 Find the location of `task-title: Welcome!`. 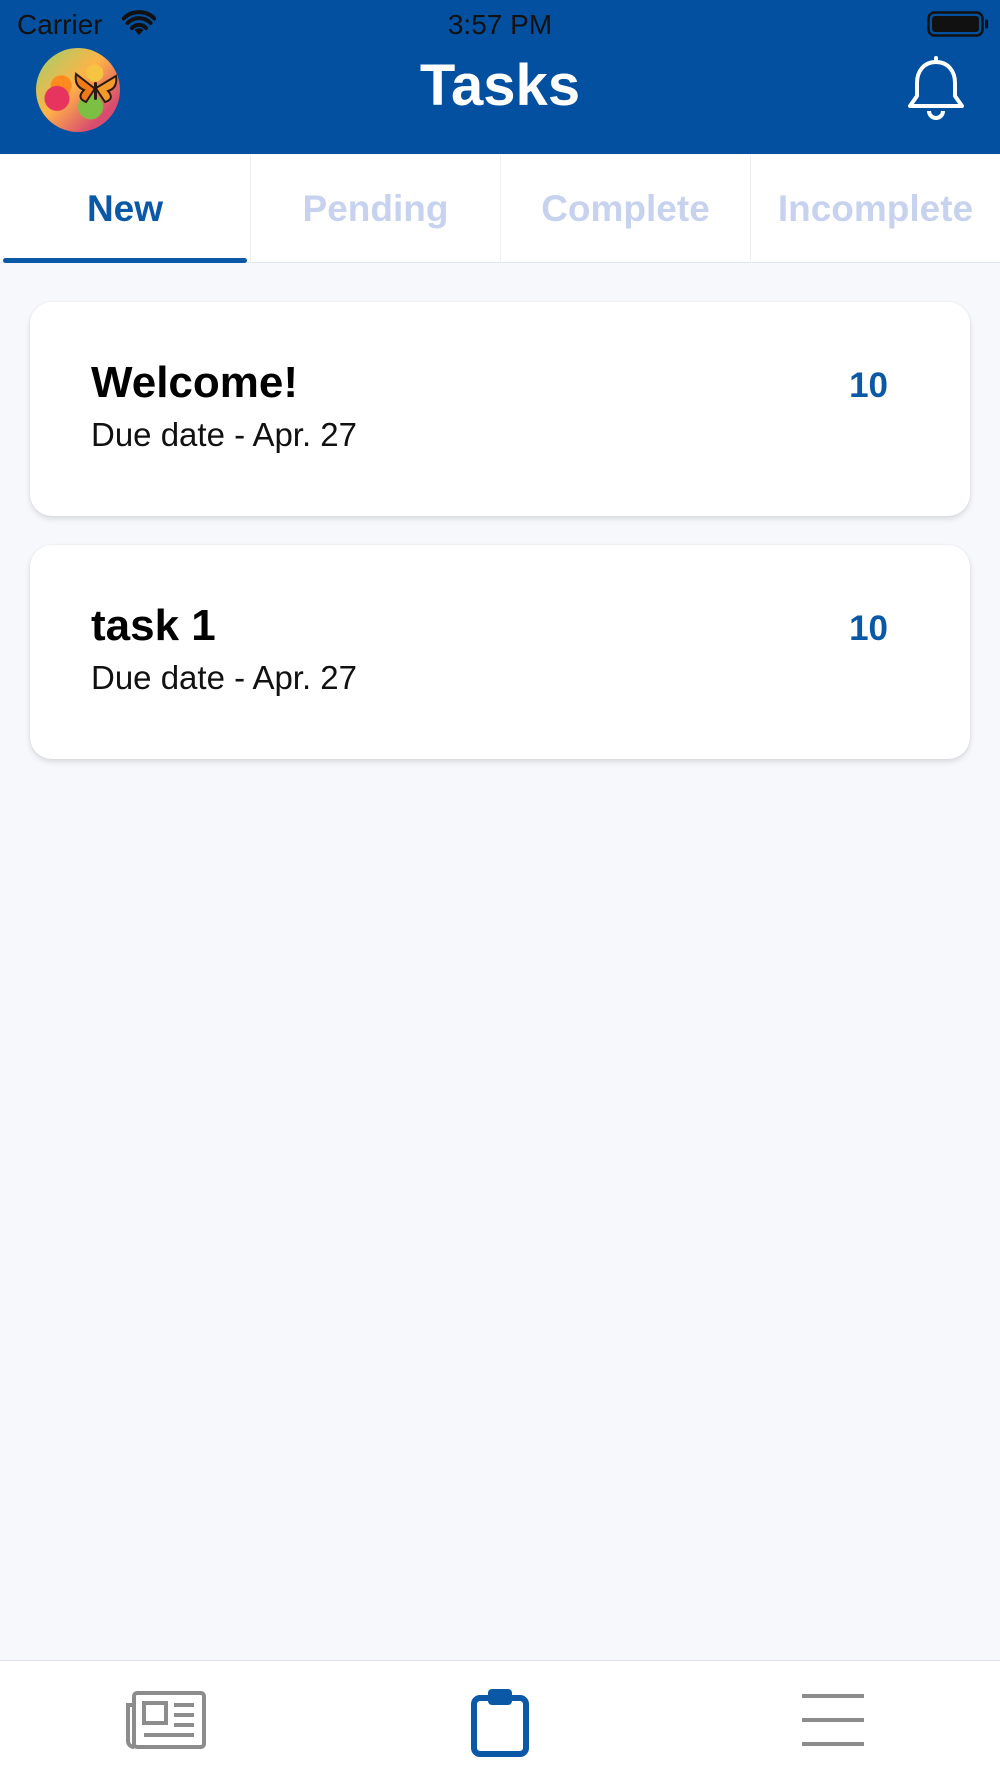

task-title: Welcome! is located at coordinates (195, 382).